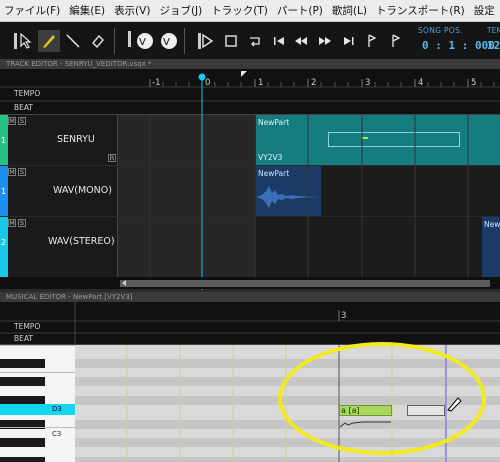 The image size is (500, 462). What do you see at coordinates (57, 409) in the screenshot?
I see `key-label-d3: D3` at bounding box center [57, 409].